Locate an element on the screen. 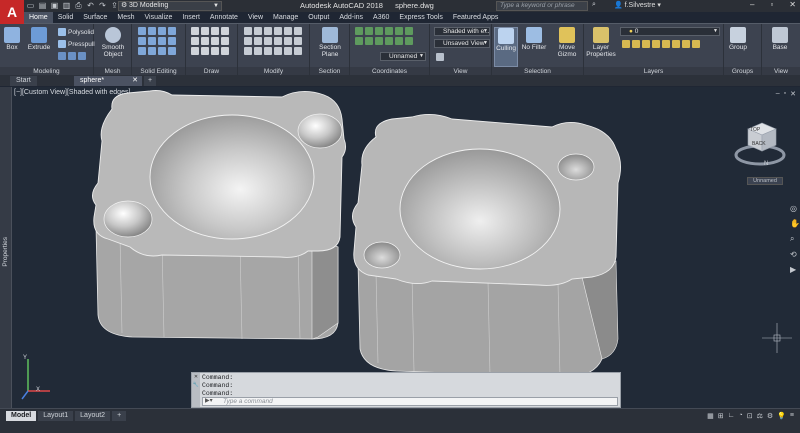 This screenshot has height=433, width=800. presspull-button: Presspull is located at coordinates (76, 44).